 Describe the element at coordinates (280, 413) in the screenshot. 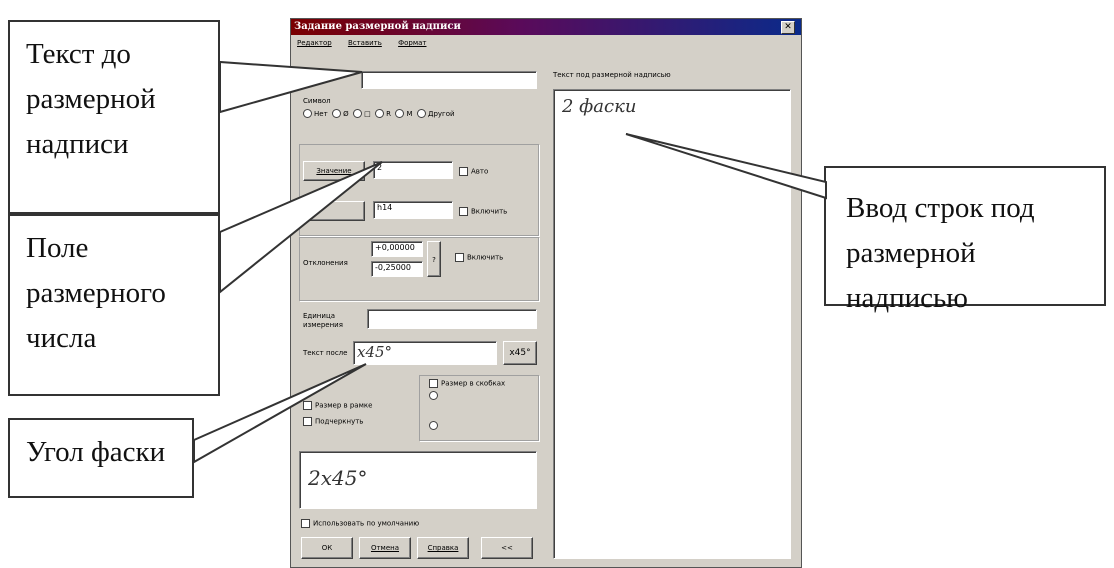

I see `leader-chamfer-angle` at that location.